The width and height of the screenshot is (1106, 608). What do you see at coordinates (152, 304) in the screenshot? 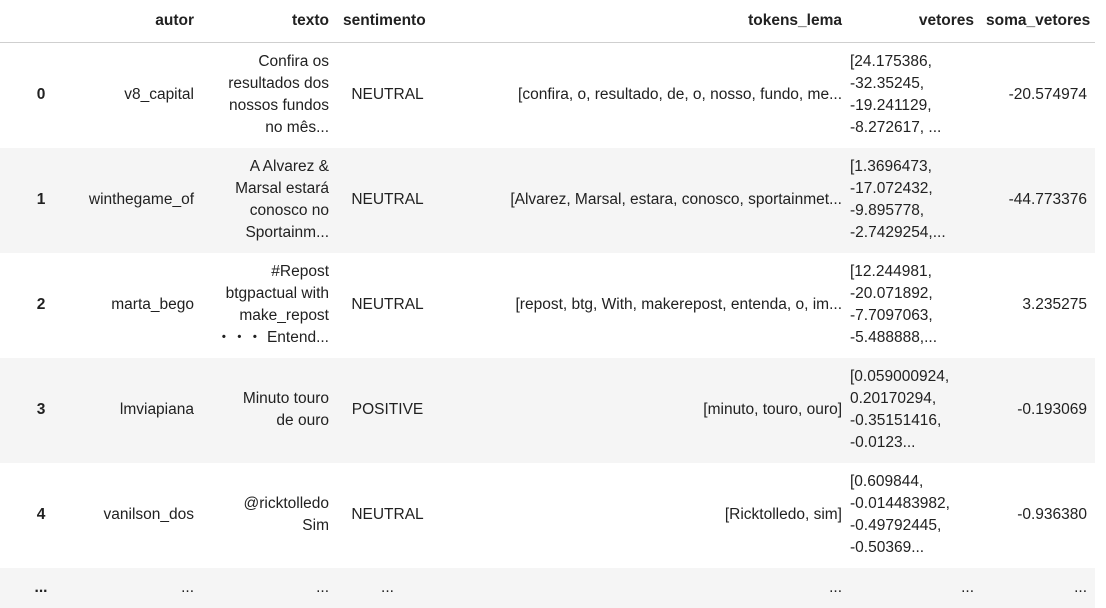
I see `cell-autor: marta_bego` at bounding box center [152, 304].